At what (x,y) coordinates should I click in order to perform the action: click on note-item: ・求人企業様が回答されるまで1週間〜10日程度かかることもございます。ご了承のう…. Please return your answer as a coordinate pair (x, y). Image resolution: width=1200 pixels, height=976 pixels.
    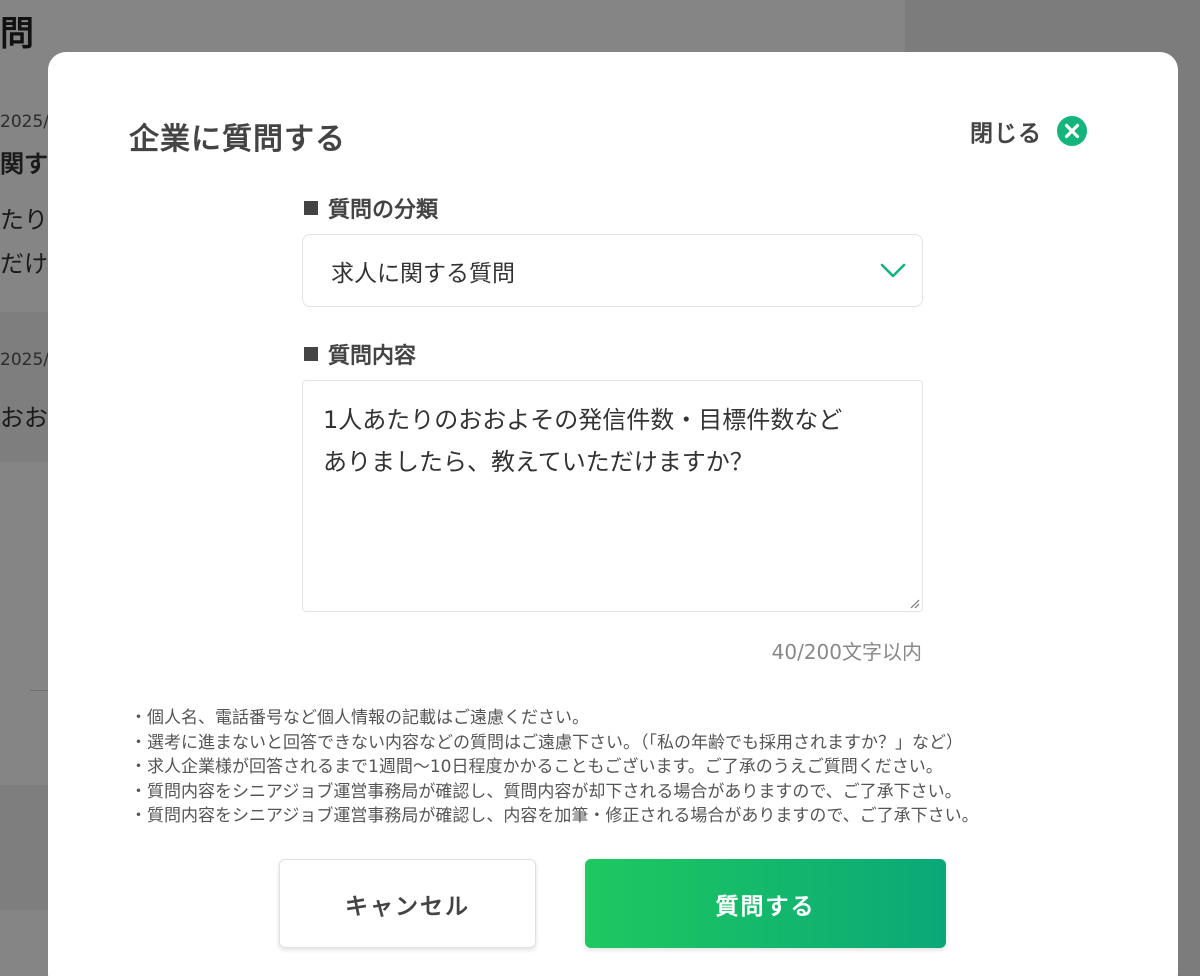
    Looking at the image, I should click on (536, 767).